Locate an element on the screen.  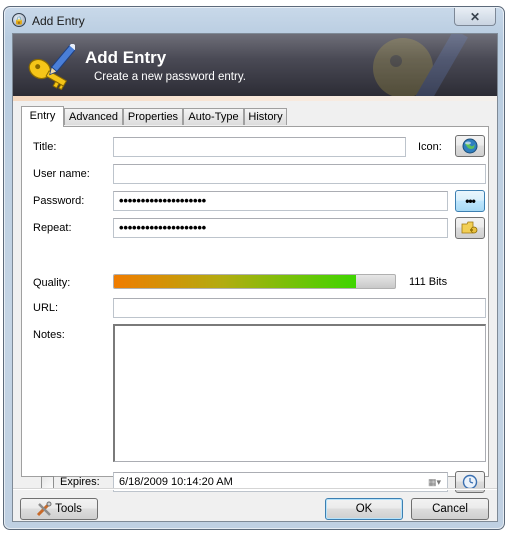
password-input: •••••••••••••••••••• is located at coordinates (280, 201).